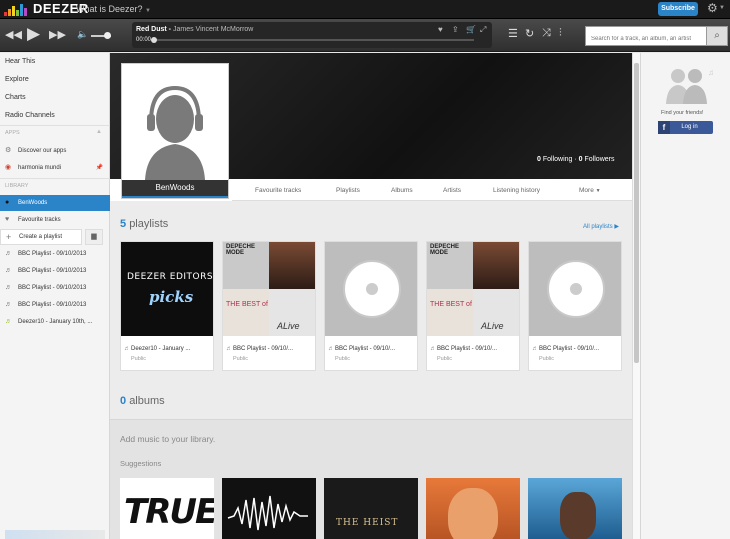 This screenshot has width=730, height=539. I want to click on disc-center, so click(576, 289).